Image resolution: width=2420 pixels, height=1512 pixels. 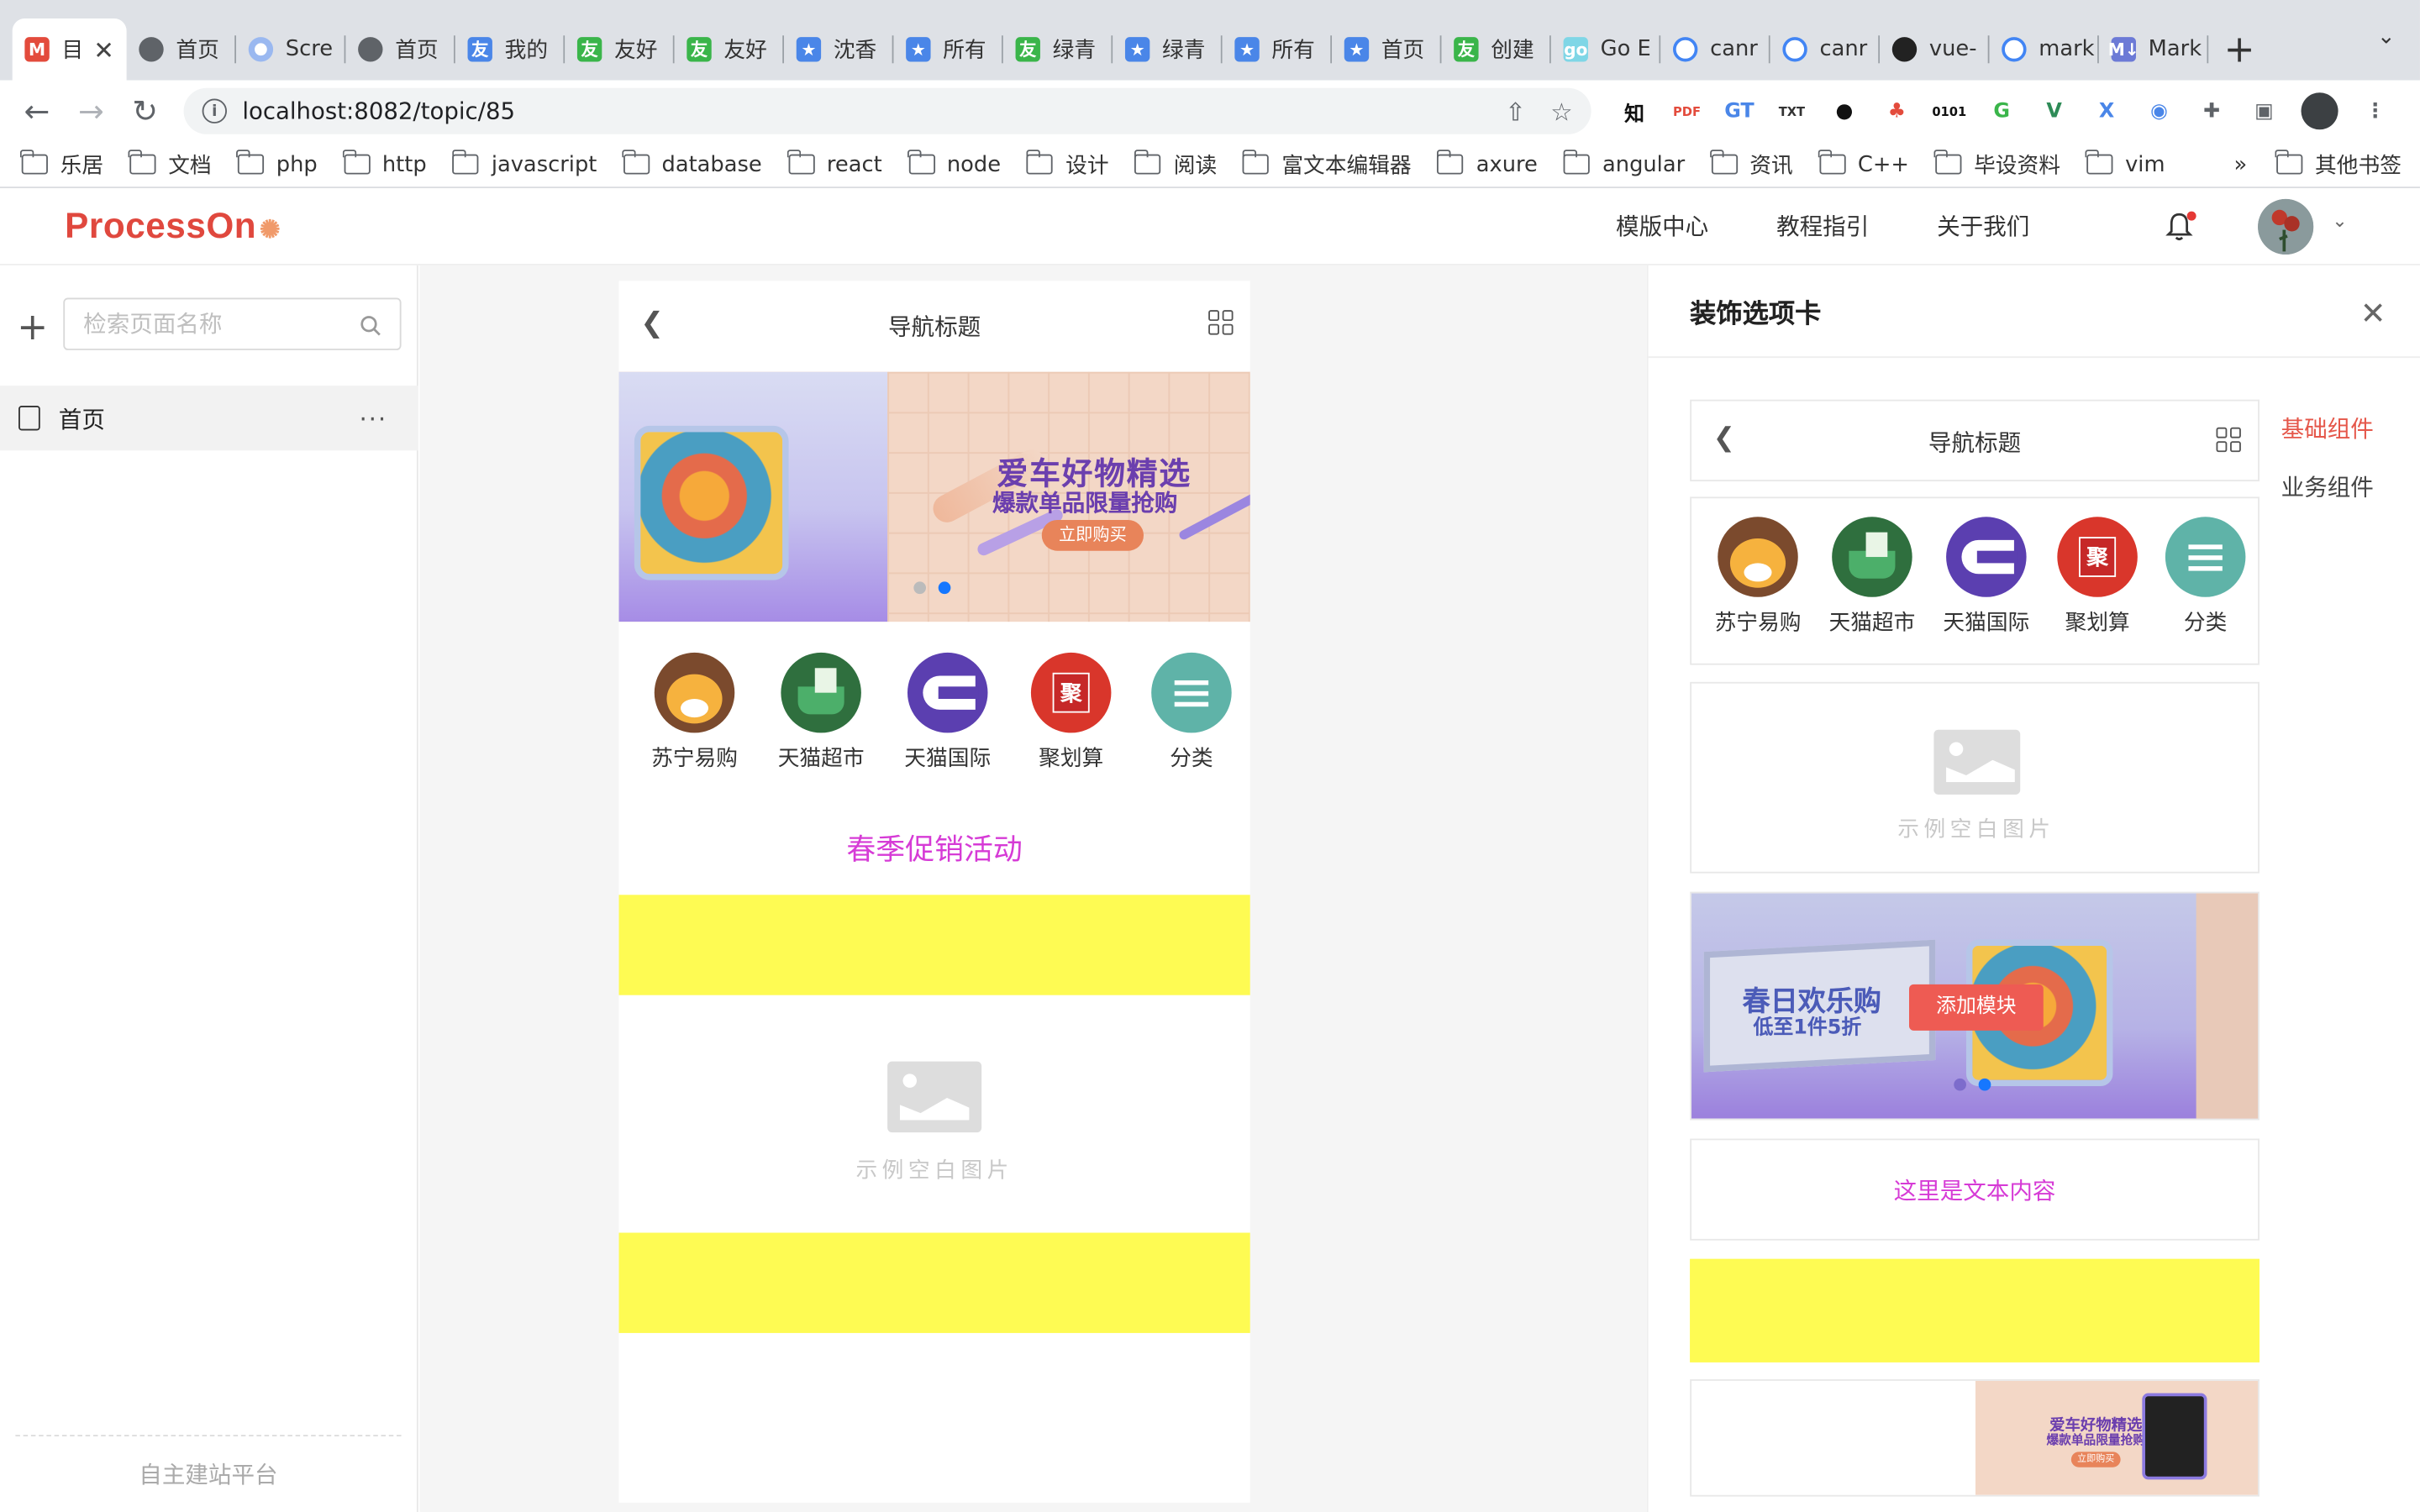 I want to click on other-bookmarks-folder: 其他书签, so click(x=2338, y=164).